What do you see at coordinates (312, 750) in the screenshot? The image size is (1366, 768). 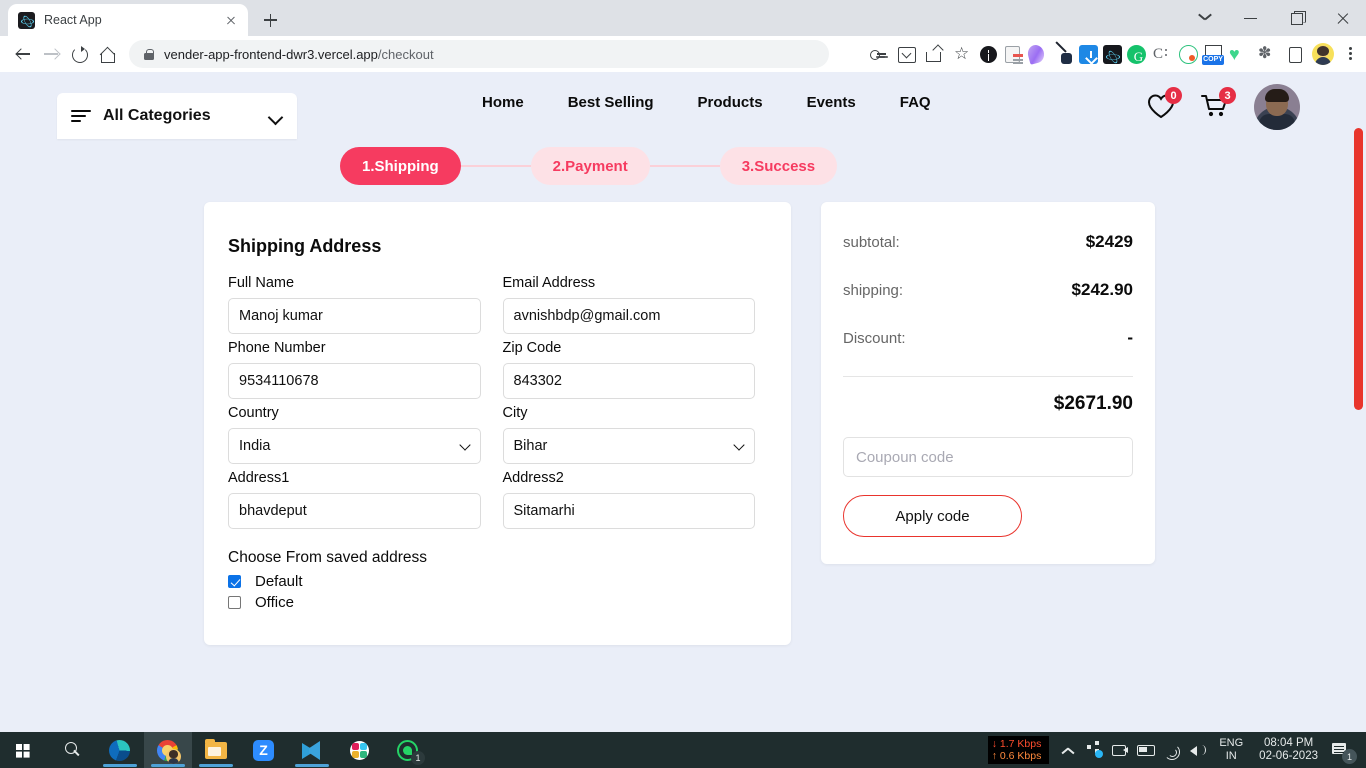 I see `vscode-taskbar-icon` at bounding box center [312, 750].